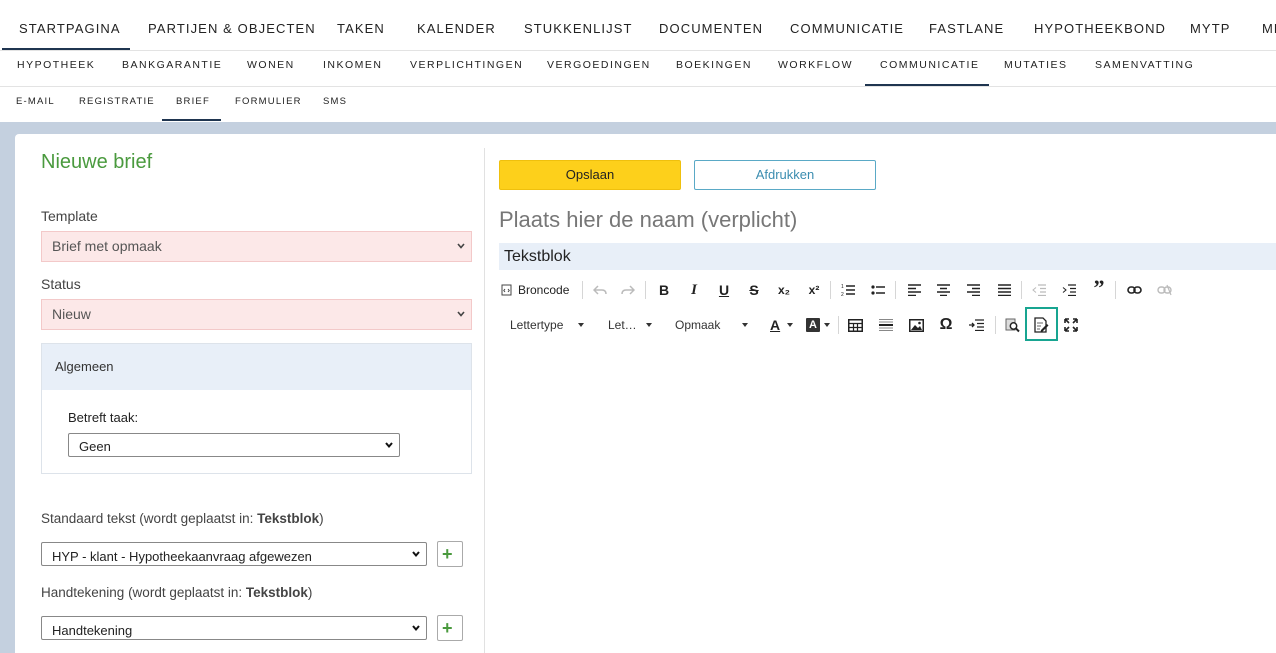 The image size is (1276, 653). What do you see at coordinates (711, 25) in the screenshot?
I see `nav-documenten: DOCUMENTEN` at bounding box center [711, 25].